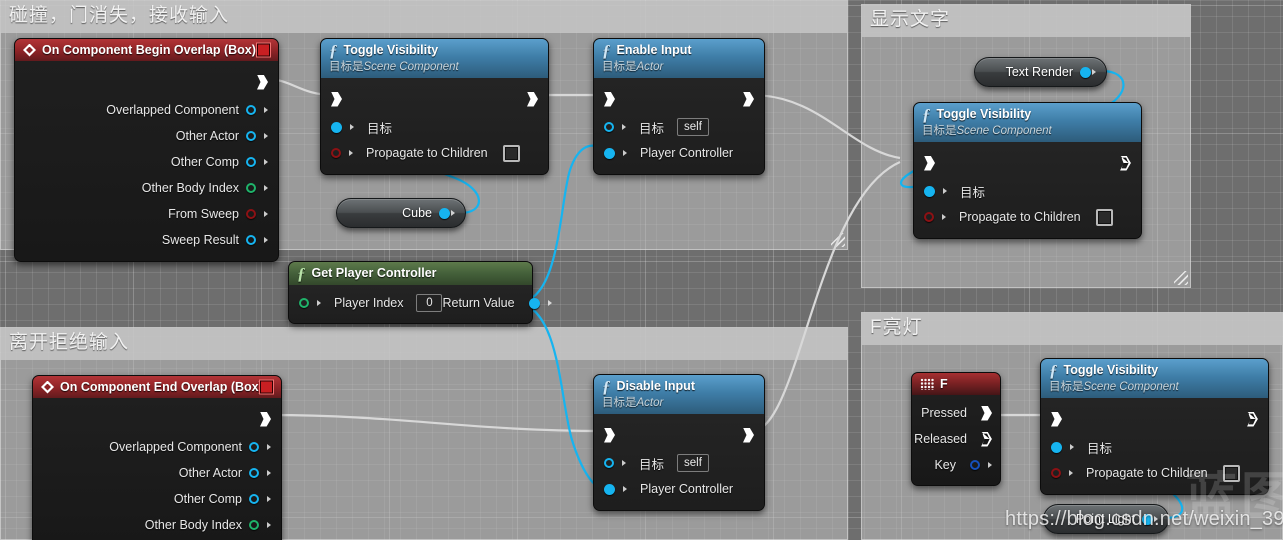 The height and width of the screenshot is (540, 1283). What do you see at coordinates (1040, 72) in the screenshot?
I see `variable-node-text-render: Text Render` at bounding box center [1040, 72].